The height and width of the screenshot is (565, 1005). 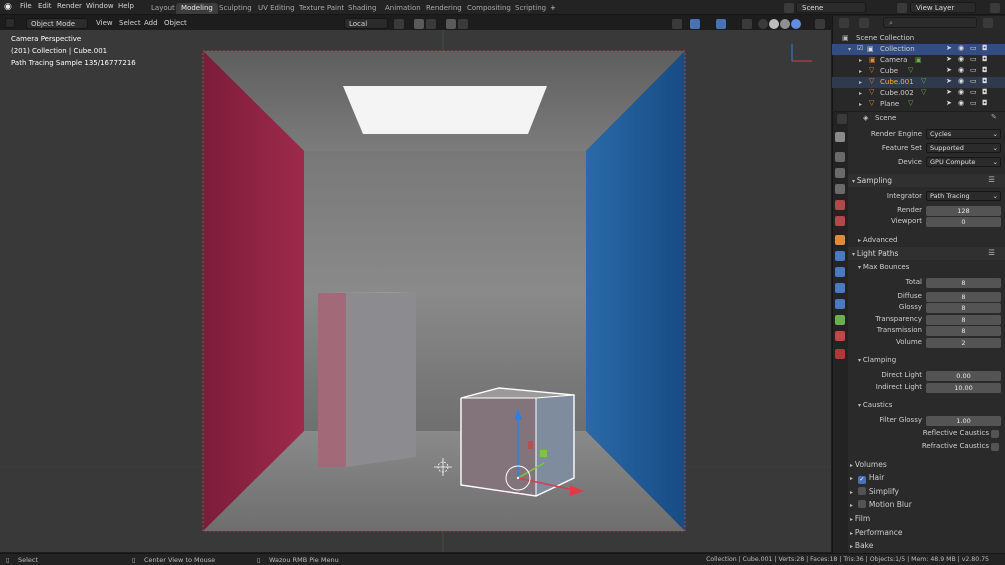 What do you see at coordinates (321, 8) in the screenshot?
I see `tab-texture-paint: Texture Paint` at bounding box center [321, 8].